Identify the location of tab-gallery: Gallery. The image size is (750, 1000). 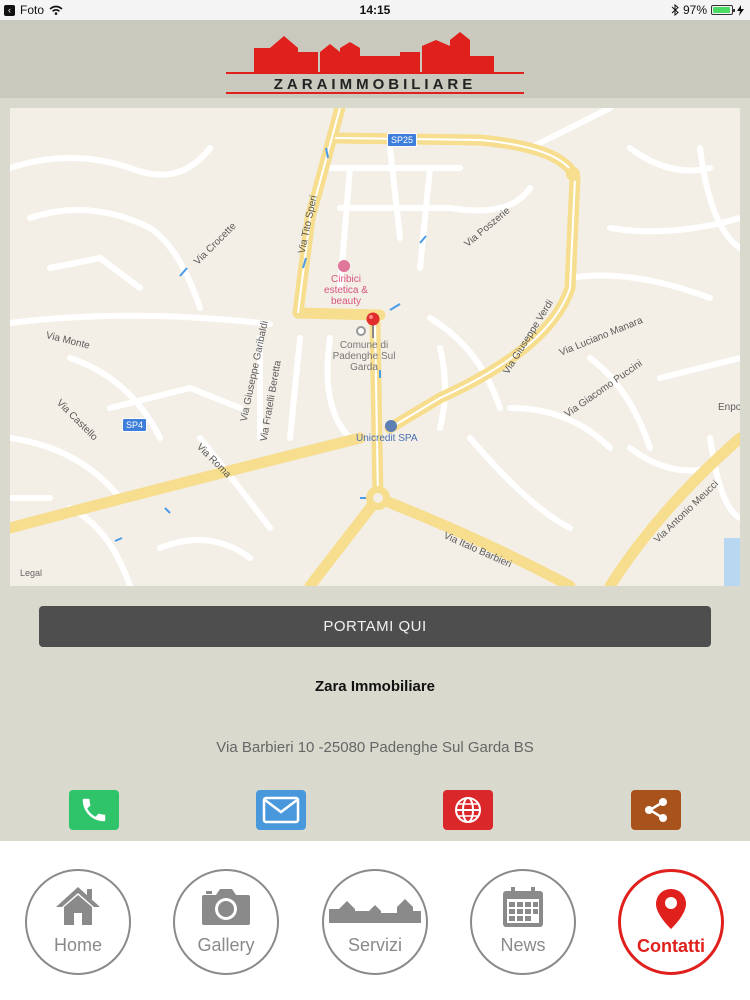
(226, 922).